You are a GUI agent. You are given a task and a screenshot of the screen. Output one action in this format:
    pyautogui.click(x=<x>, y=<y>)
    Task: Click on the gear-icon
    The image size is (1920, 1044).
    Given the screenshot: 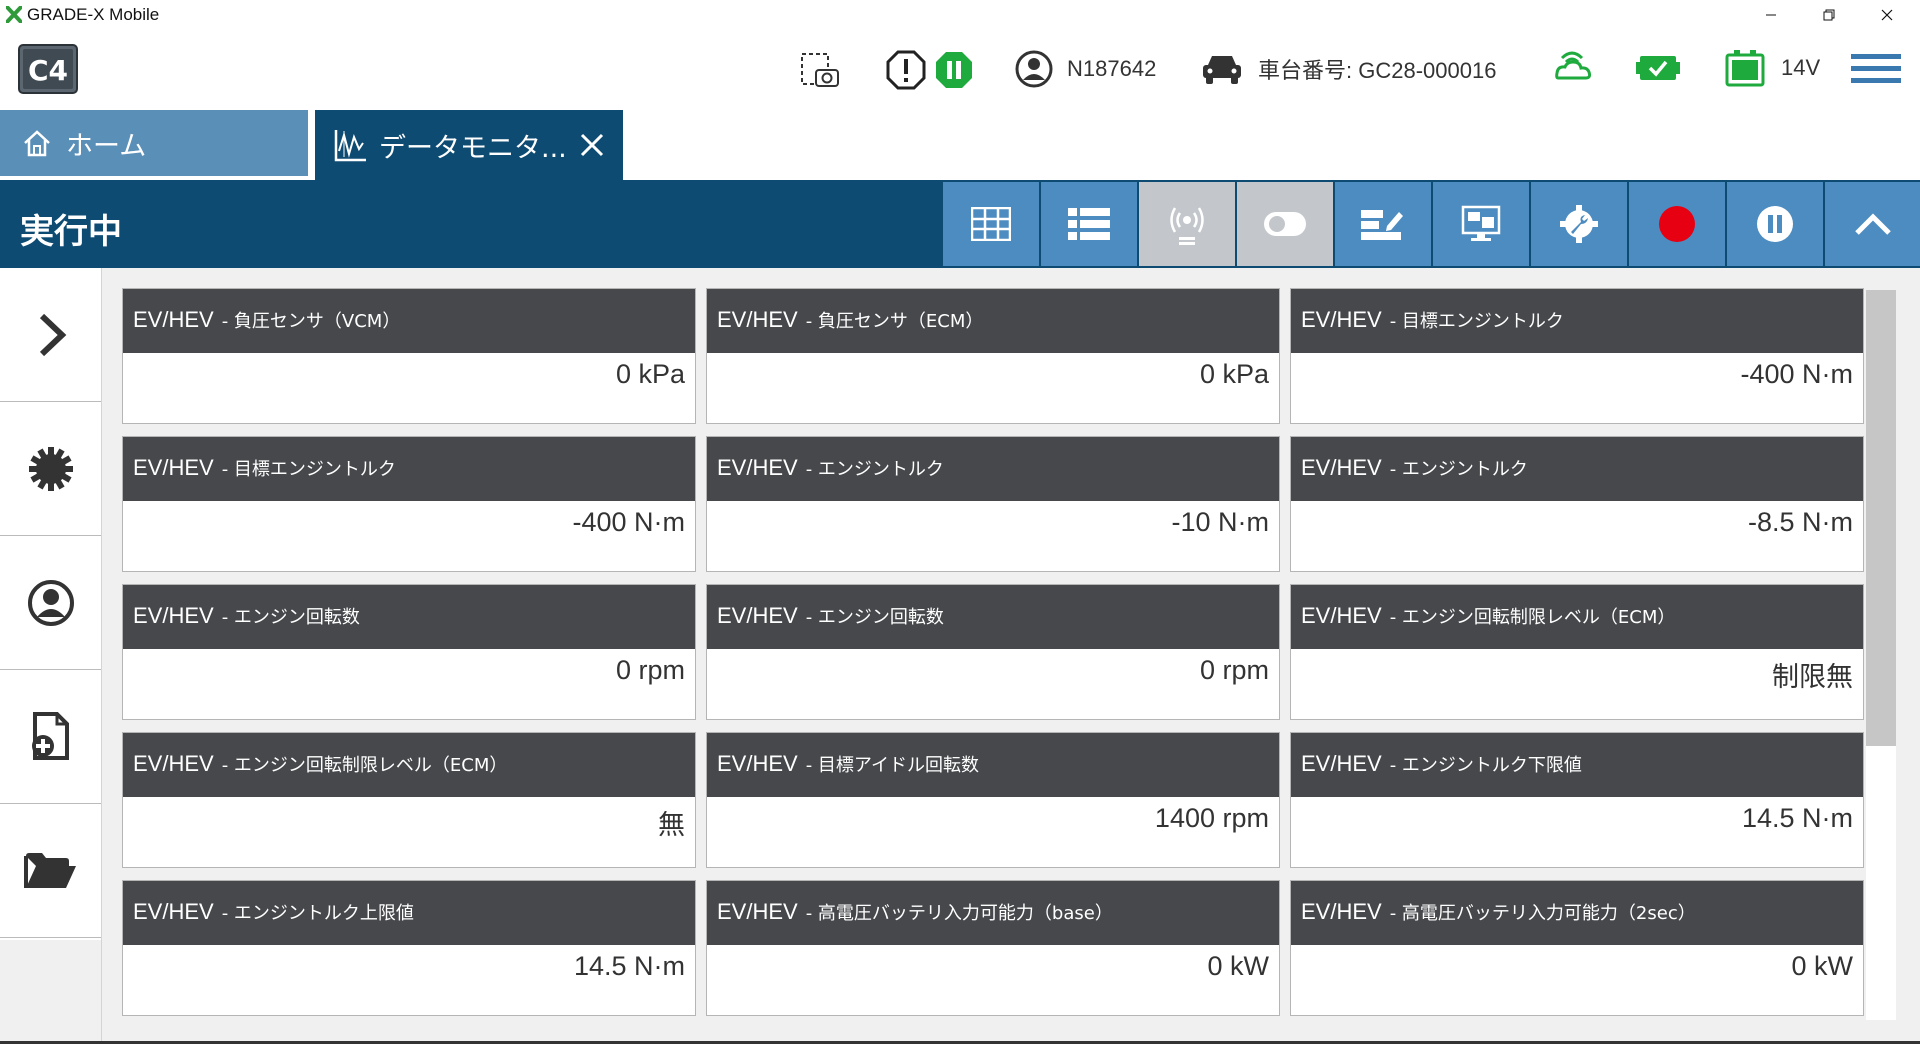 What is the action you would take?
    pyautogui.click(x=50, y=468)
    